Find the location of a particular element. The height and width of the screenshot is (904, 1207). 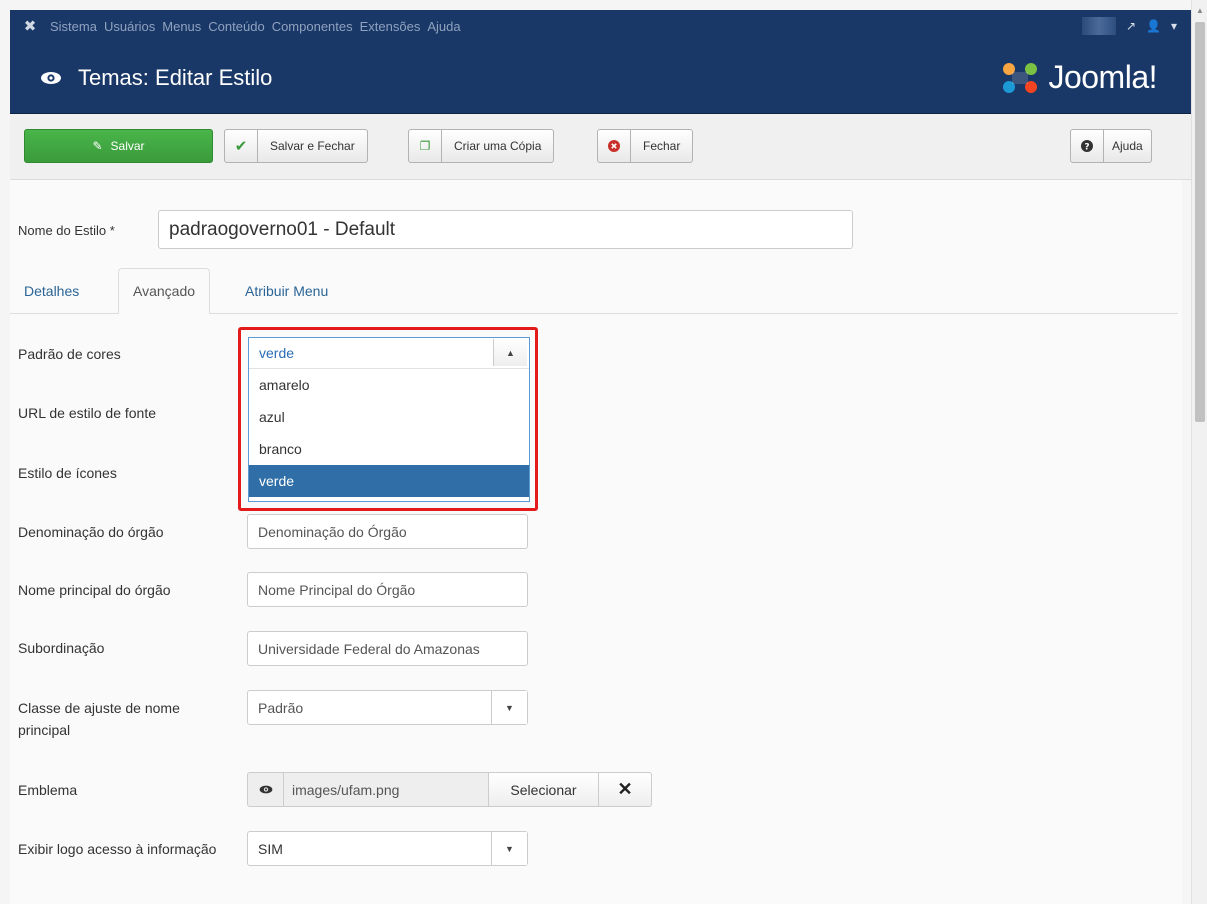

page-header: Temas: Editar Estilo Joomla! is located at coordinates (600, 78).